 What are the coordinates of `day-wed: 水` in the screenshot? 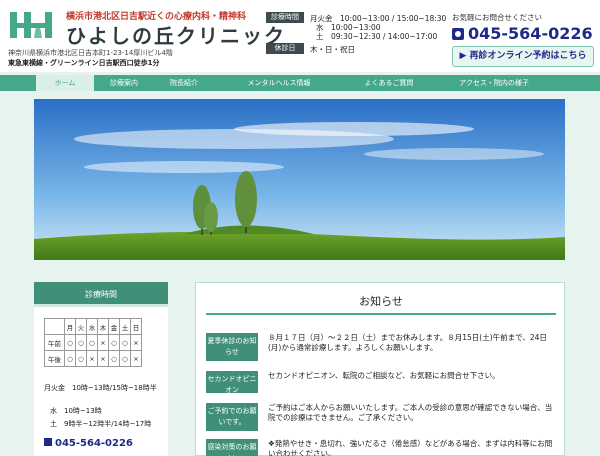 It's located at (92, 326).